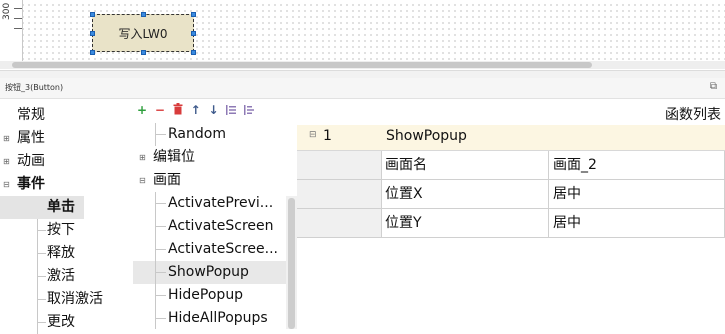  I want to click on category-events: ⊟ 事件, so click(65, 184).